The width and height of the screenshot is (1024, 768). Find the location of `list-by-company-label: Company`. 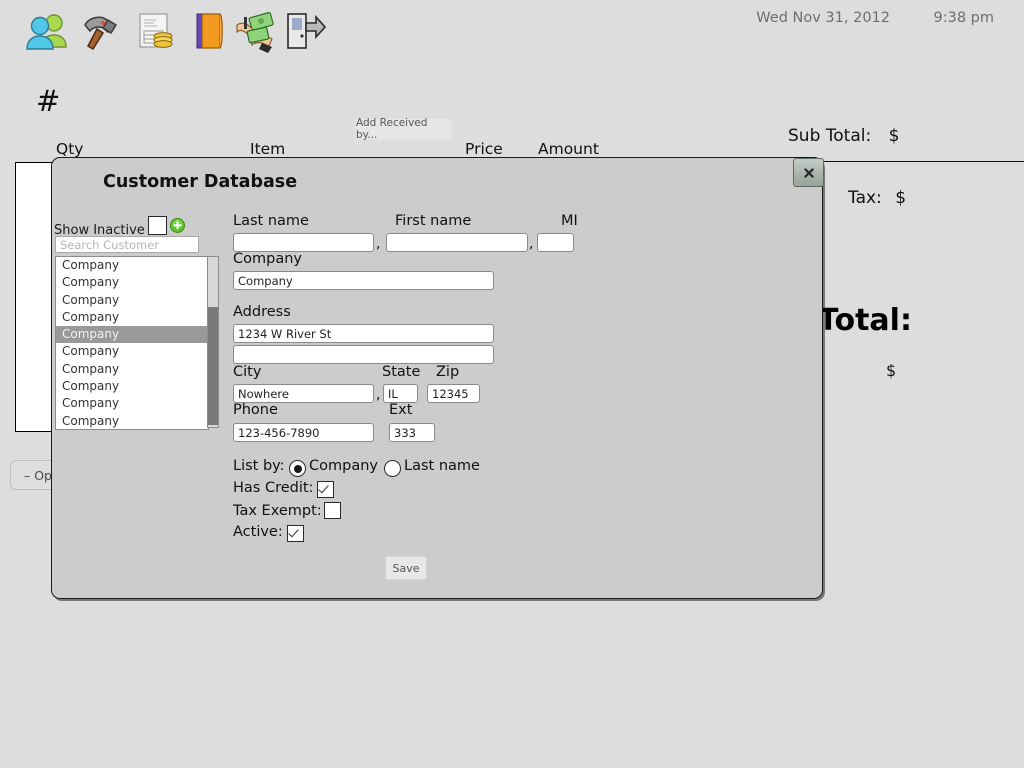

list-by-company-label: Company is located at coordinates (343, 466).